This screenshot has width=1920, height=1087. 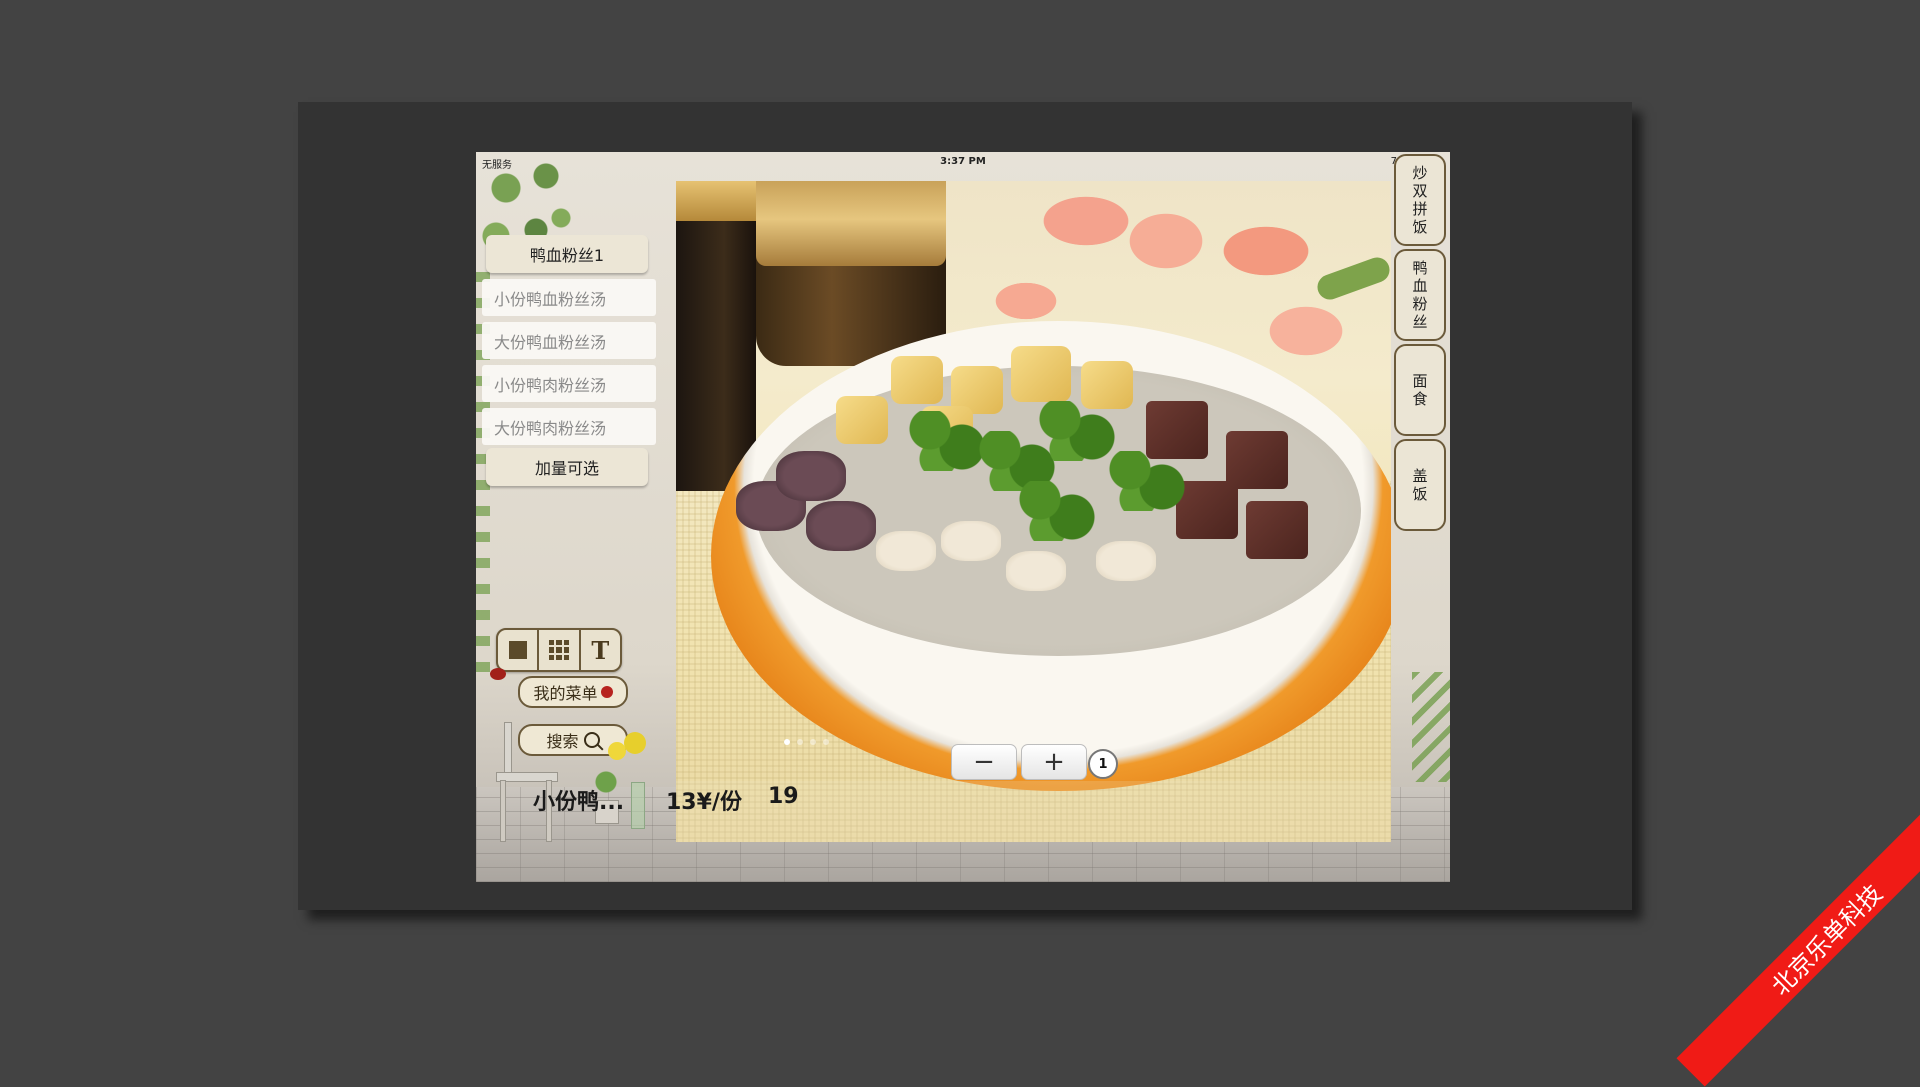 I want to click on ladybug-decoration, so click(x=498, y=674).